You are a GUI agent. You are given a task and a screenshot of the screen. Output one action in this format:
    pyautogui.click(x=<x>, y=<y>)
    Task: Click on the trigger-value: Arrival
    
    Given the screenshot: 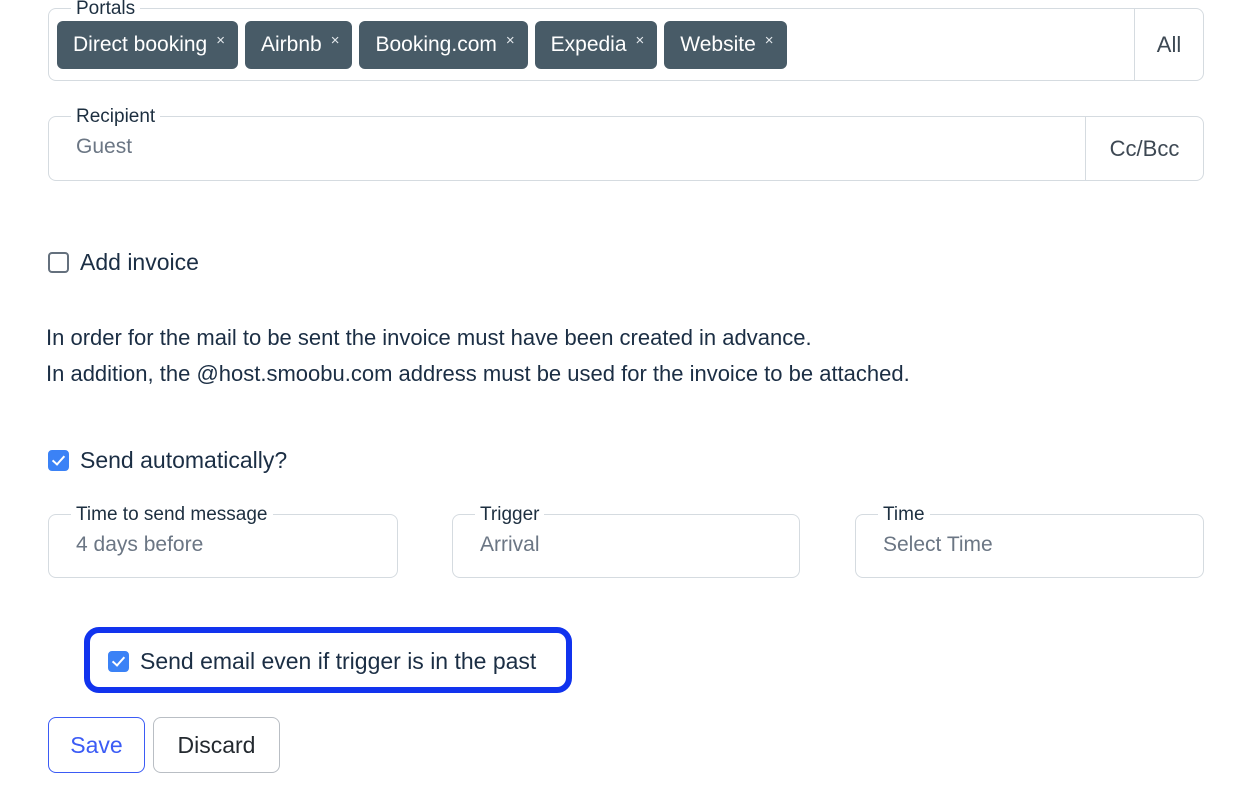 What is the action you would take?
    pyautogui.click(x=510, y=544)
    